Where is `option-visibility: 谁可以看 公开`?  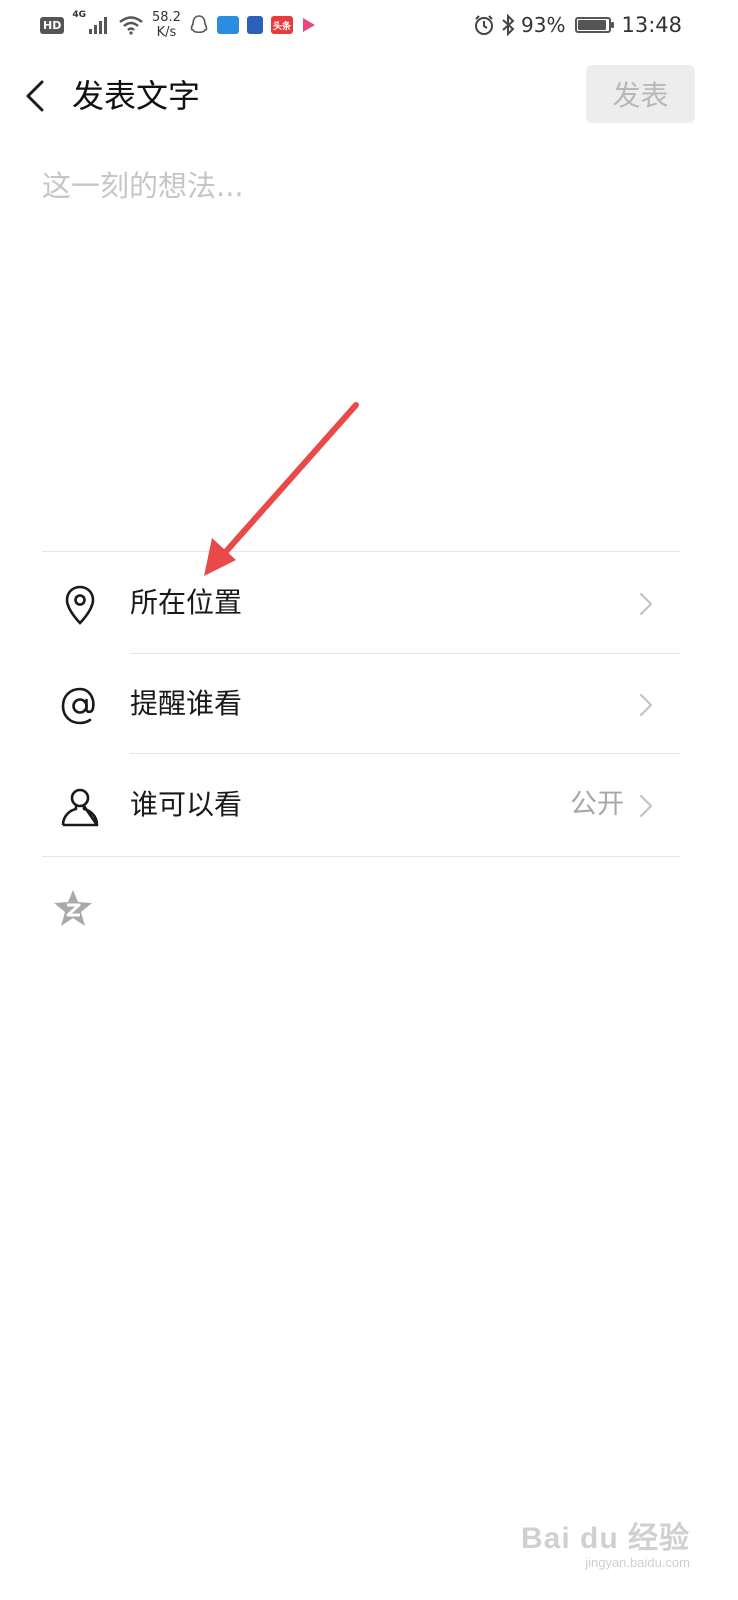
option-visibility: 谁可以看 公开 is located at coordinates (361, 805).